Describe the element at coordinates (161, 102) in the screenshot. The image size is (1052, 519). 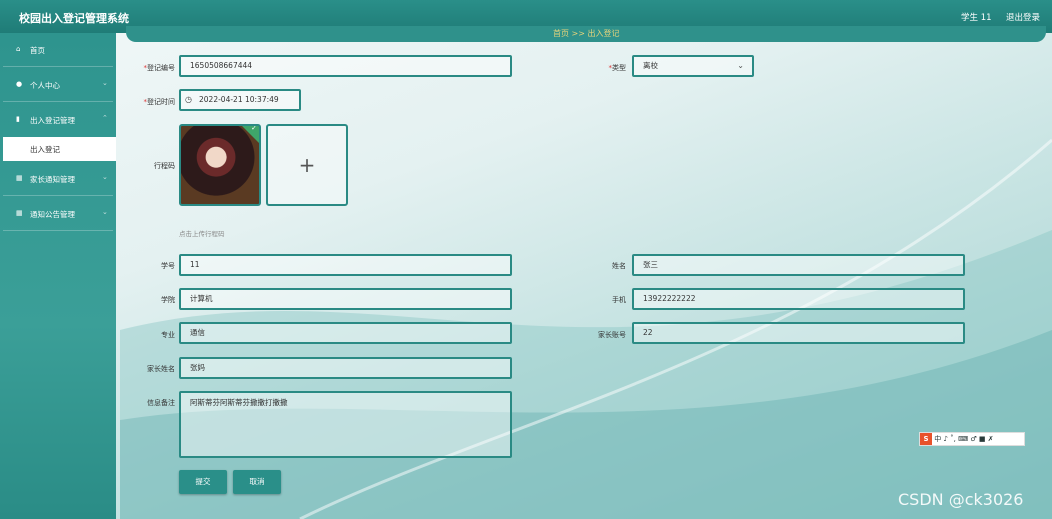
I see `reg-time-label-text: 登记时间` at that location.